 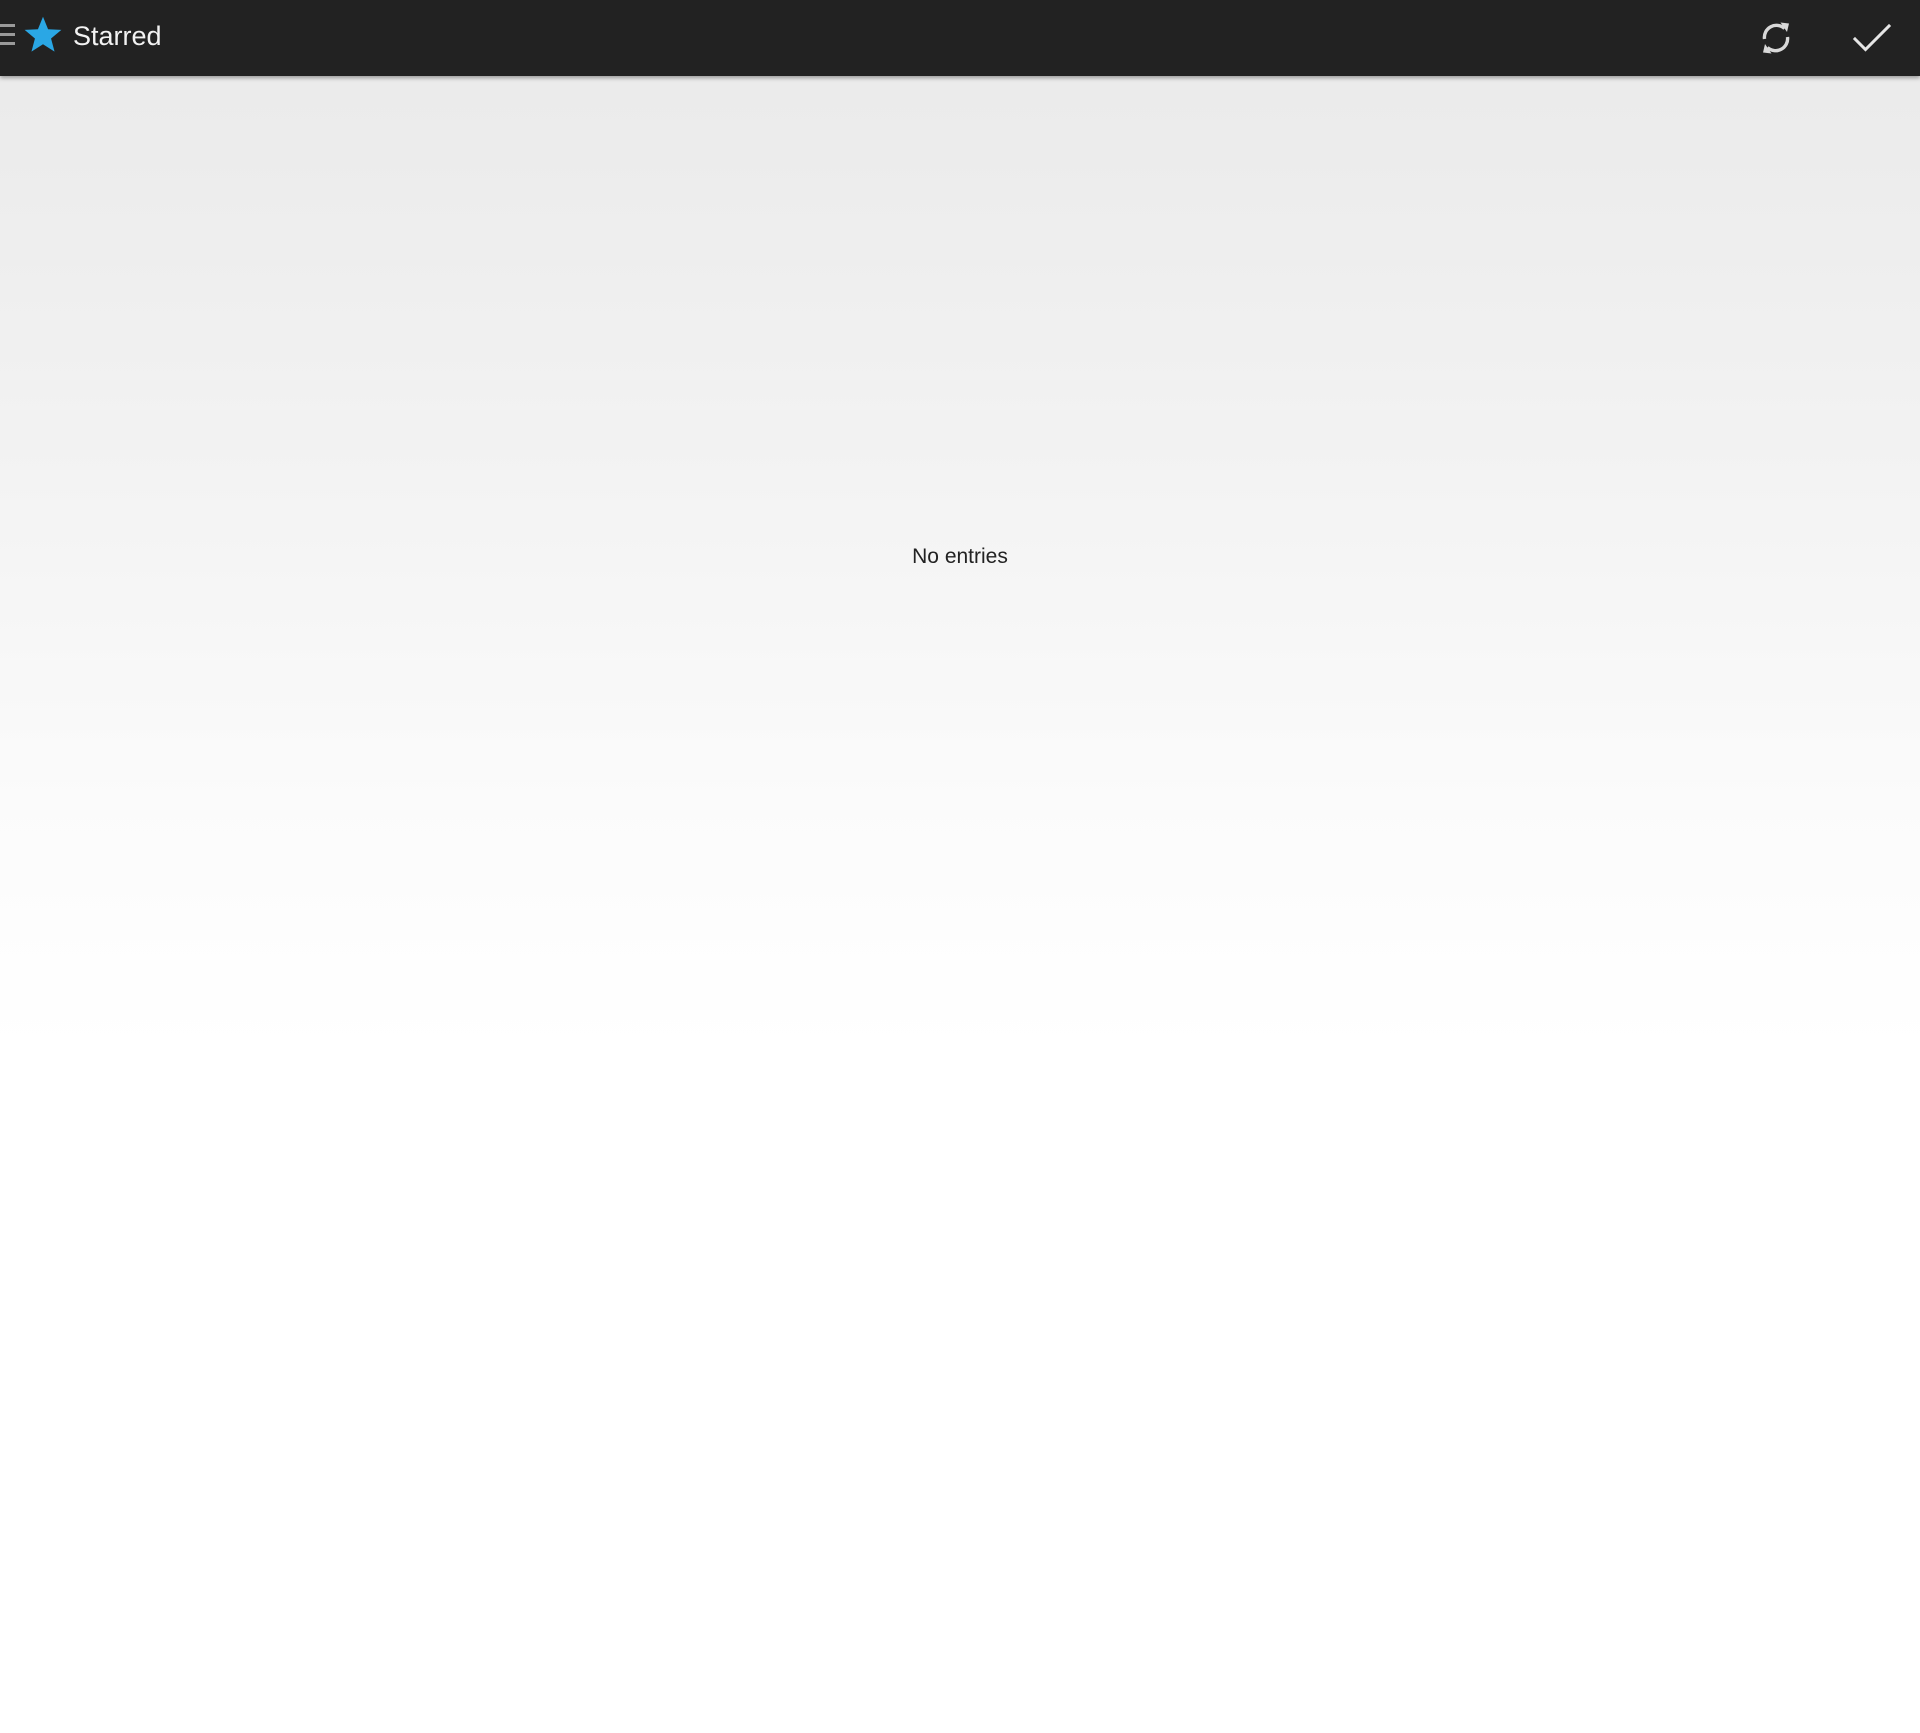 What do you see at coordinates (960, 556) in the screenshot?
I see `empty-state-message: No entries` at bounding box center [960, 556].